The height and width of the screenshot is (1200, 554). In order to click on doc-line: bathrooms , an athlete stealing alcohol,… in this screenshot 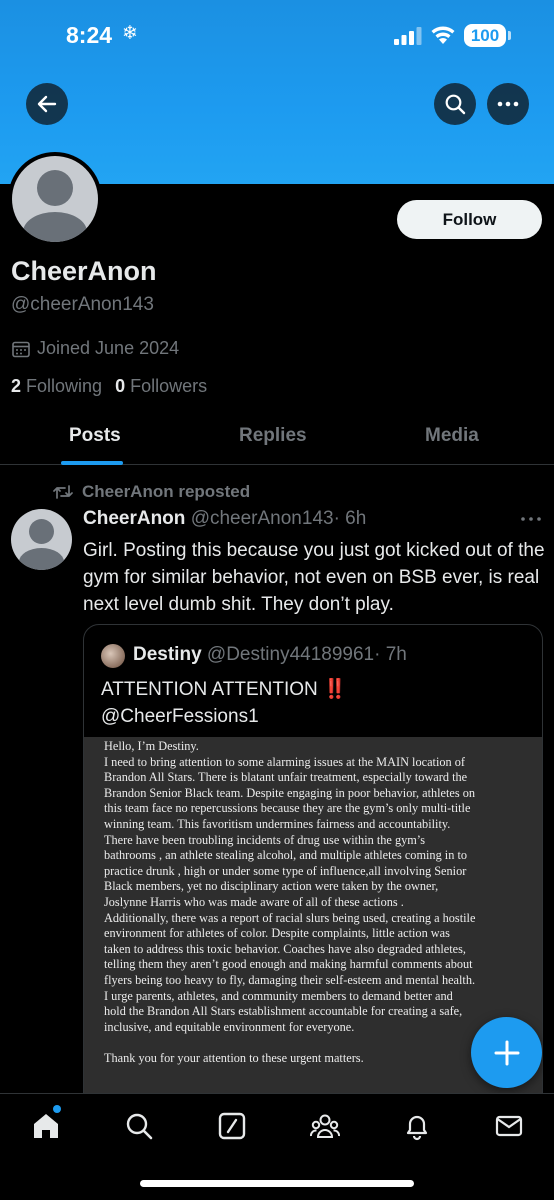, I will do `click(286, 855)`.